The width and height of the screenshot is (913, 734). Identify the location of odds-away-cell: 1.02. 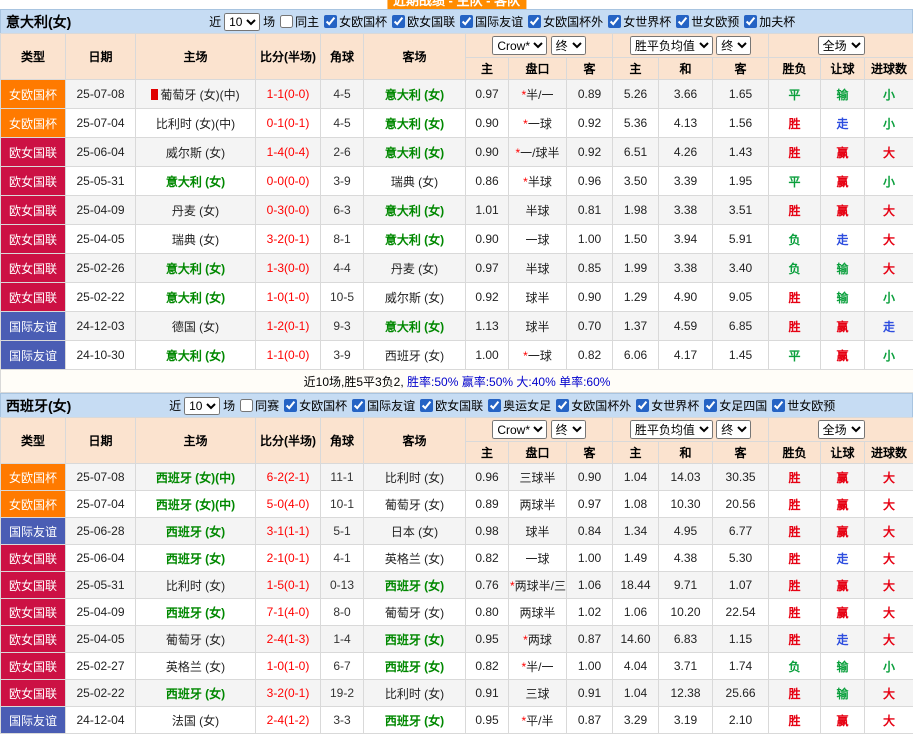
(589, 612).